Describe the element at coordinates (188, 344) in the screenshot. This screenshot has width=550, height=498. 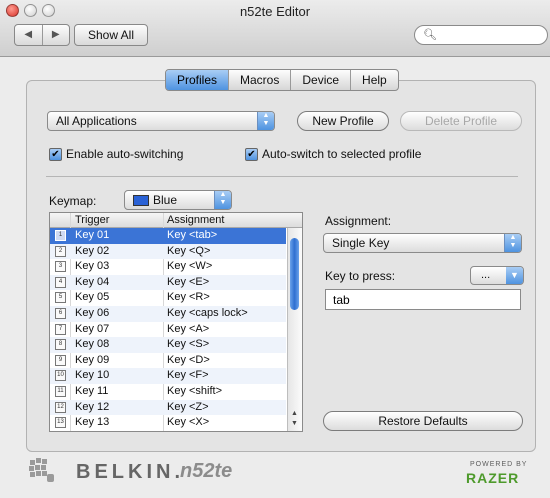
I see `assignment-cell: Key <S>` at that location.